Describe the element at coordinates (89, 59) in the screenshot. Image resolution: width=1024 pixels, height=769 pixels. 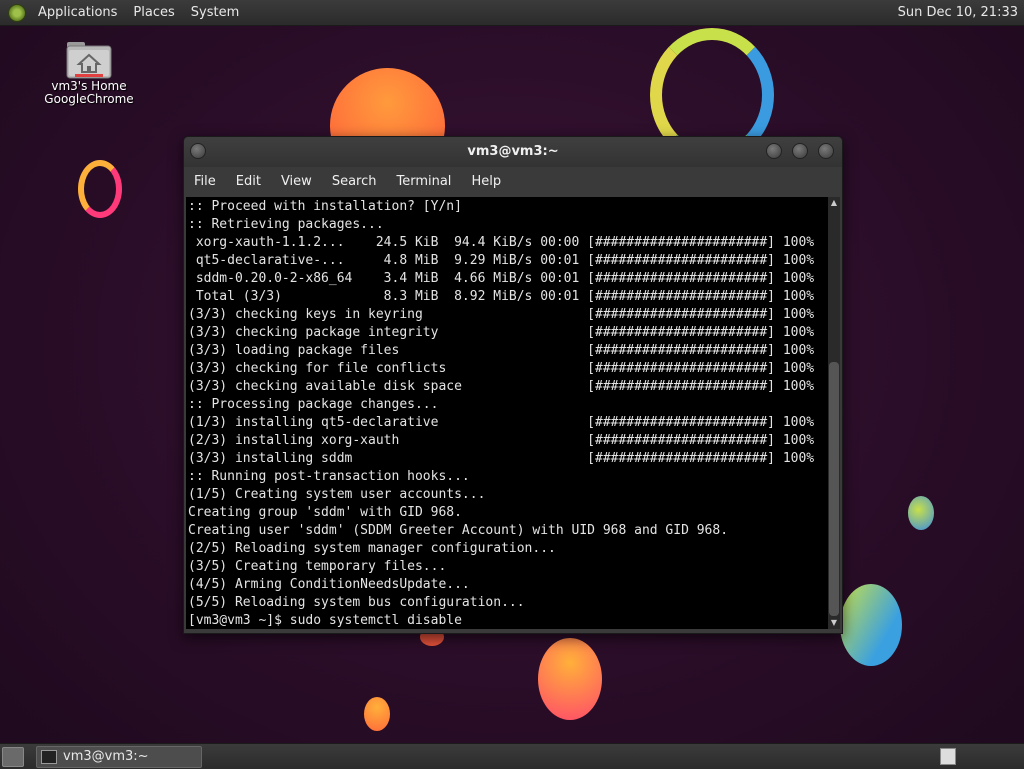
I see `home-folder-icon` at that location.